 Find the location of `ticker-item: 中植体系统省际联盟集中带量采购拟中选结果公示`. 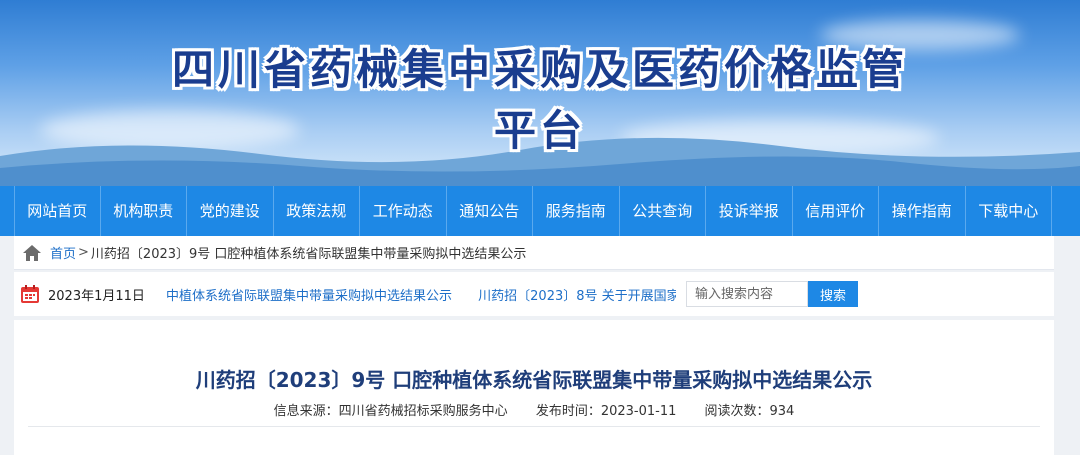

ticker-item: 中植体系统省际联盟集中带量采购拟中选结果公示 is located at coordinates (309, 296).